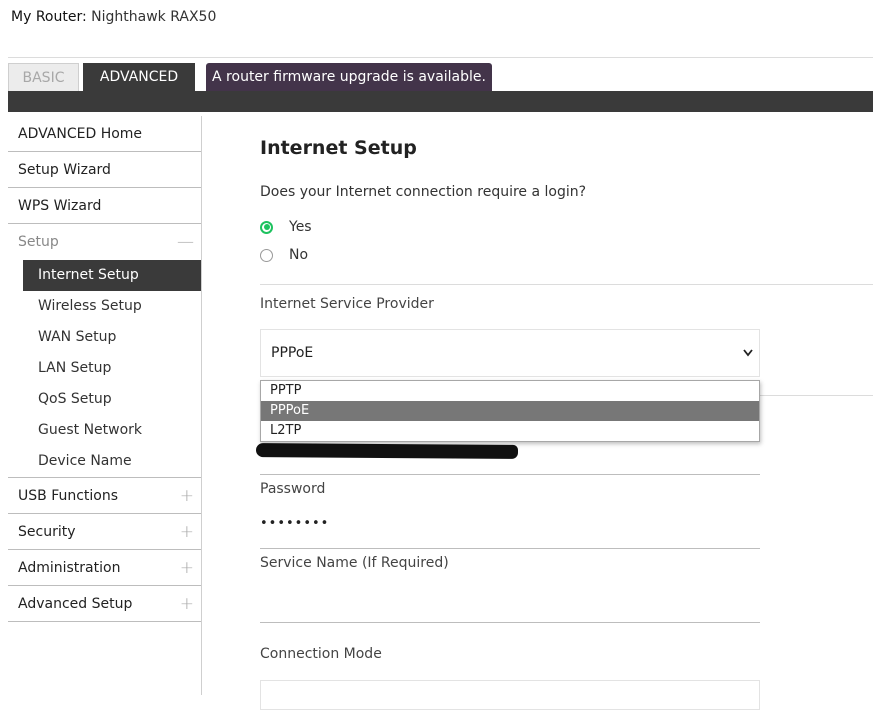  I want to click on sidebar-subitem-lan-setup: LAN Setup, so click(112, 368).